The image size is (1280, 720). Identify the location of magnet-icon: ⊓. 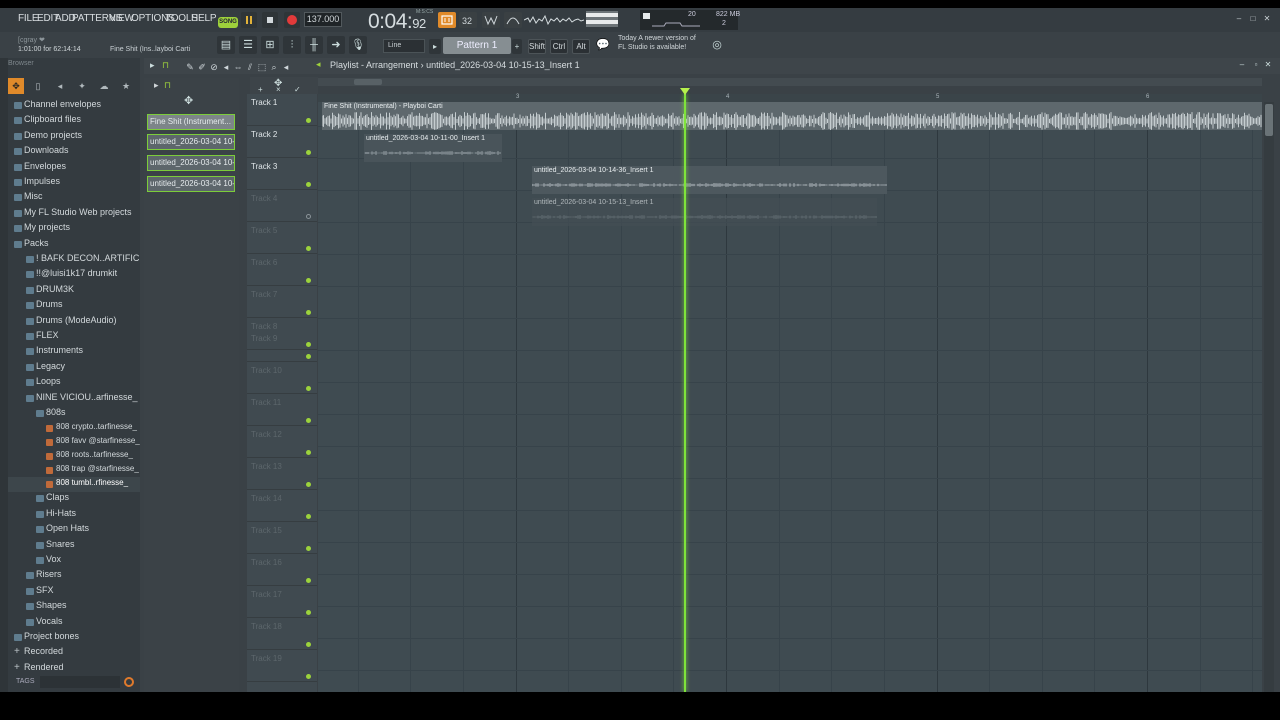
(167, 85).